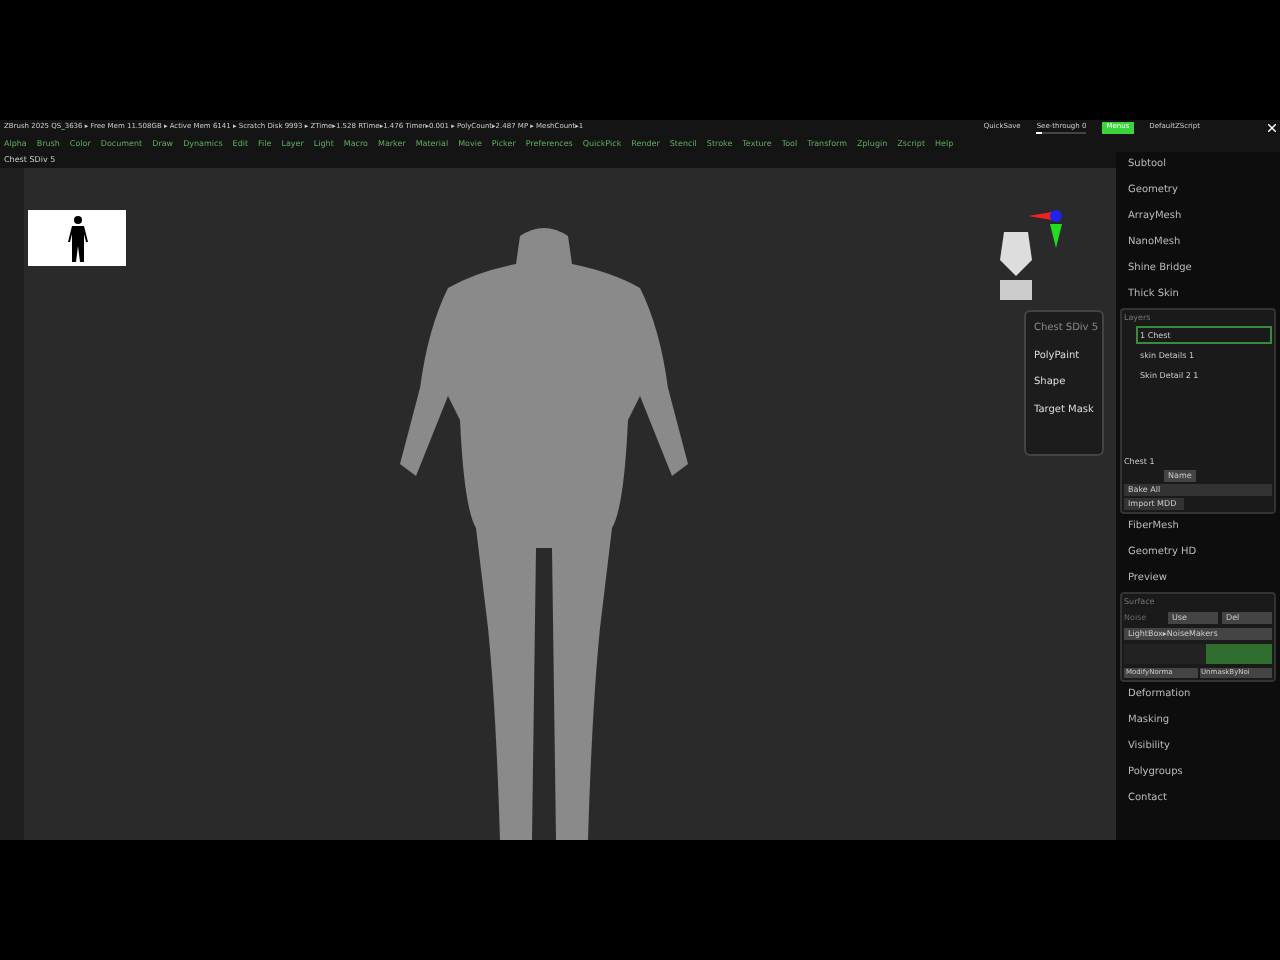 The image size is (1280, 960). Describe the element at coordinates (1272, 128) in the screenshot. I see `close-icon` at that location.